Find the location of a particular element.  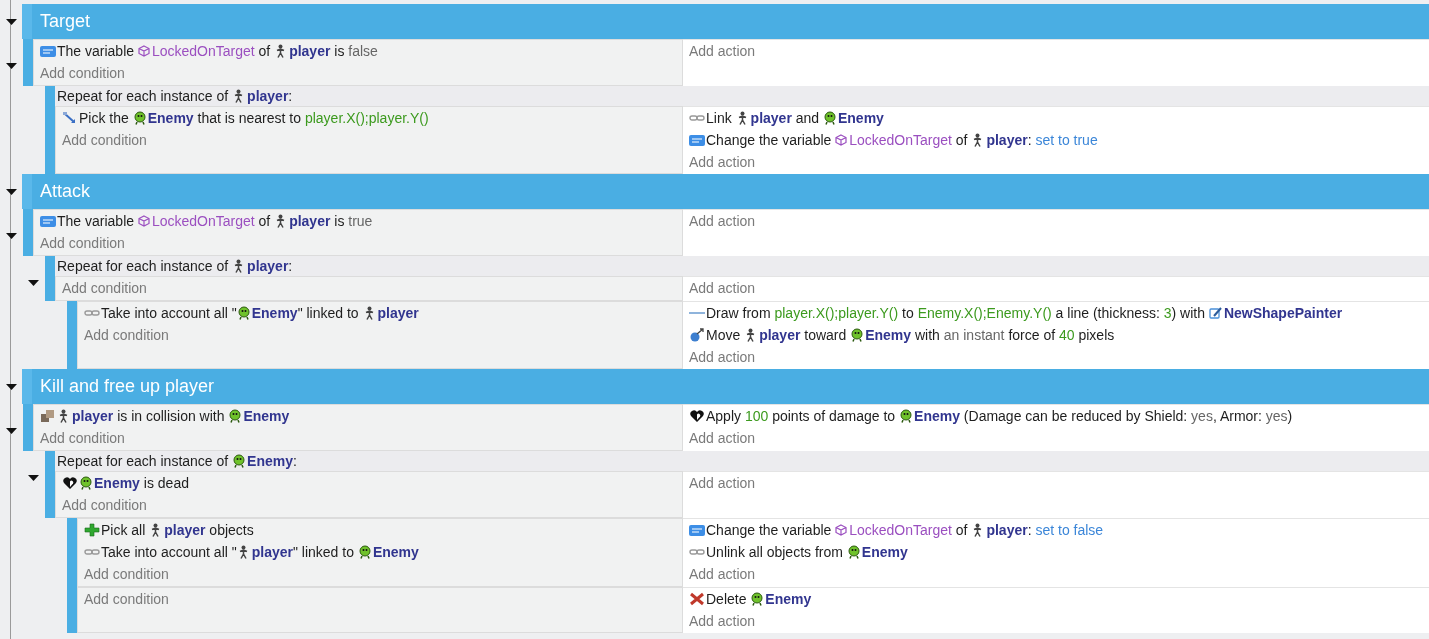

stick-figure-icon is located at coordinates (63, 416).